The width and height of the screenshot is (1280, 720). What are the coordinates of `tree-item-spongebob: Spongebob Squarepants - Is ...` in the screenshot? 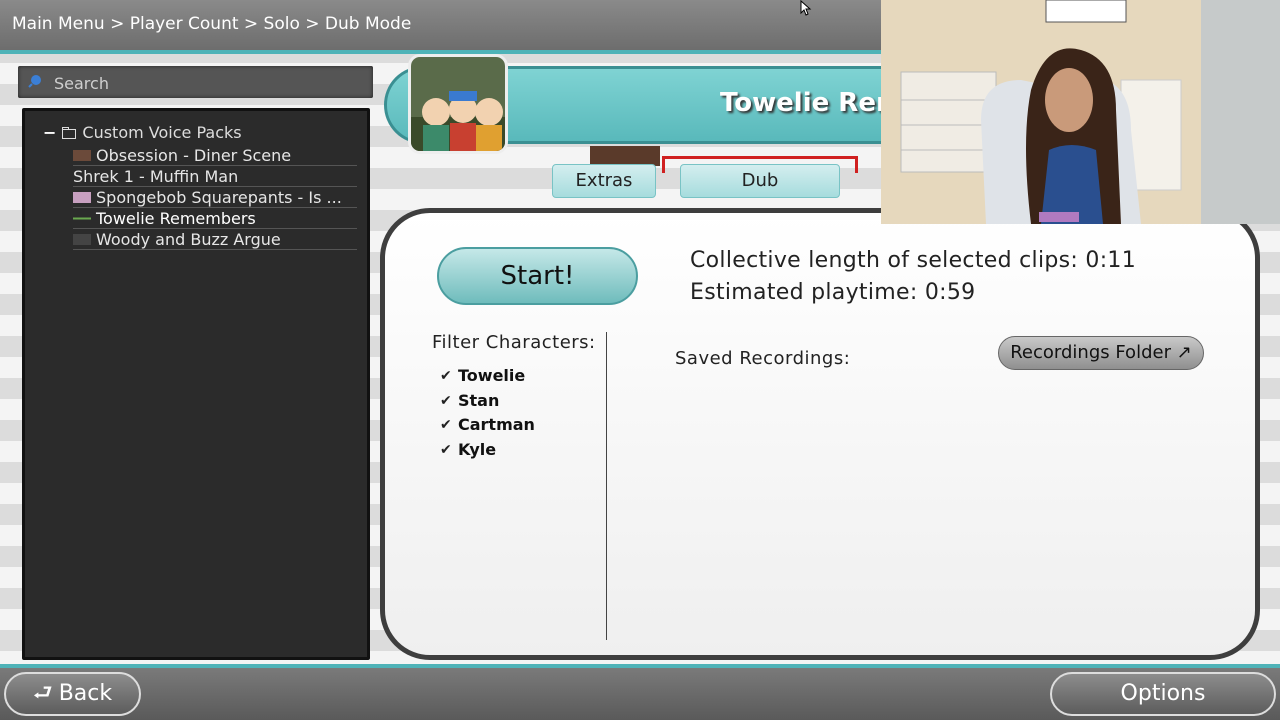 It's located at (215, 197).